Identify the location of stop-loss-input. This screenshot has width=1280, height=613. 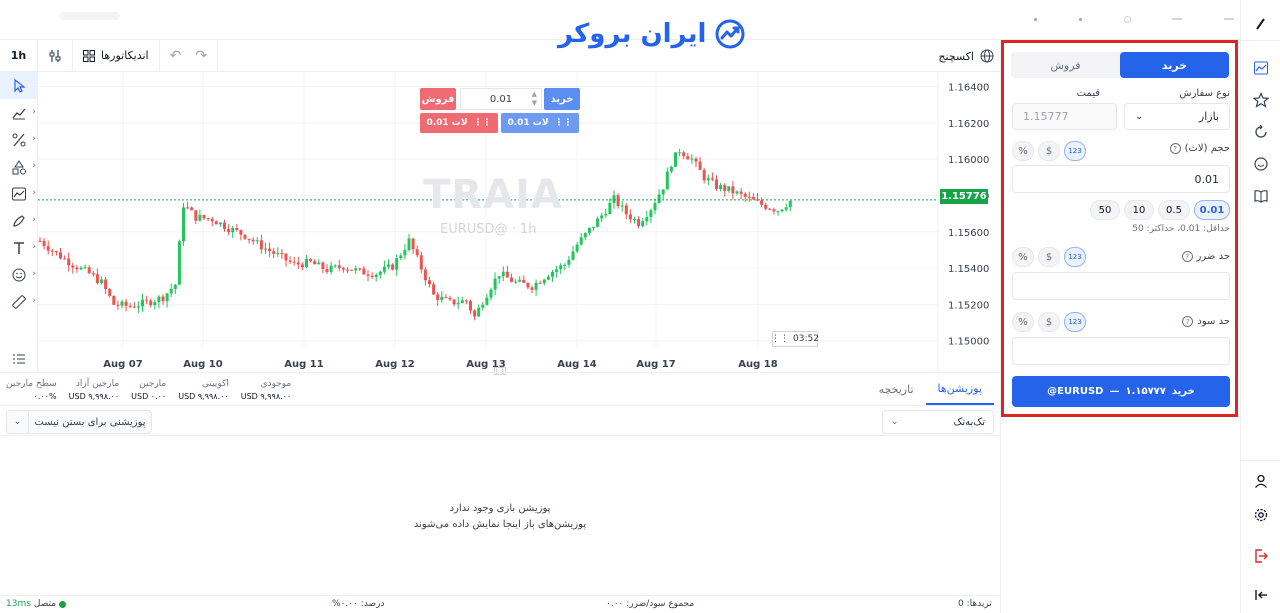
(1121, 286).